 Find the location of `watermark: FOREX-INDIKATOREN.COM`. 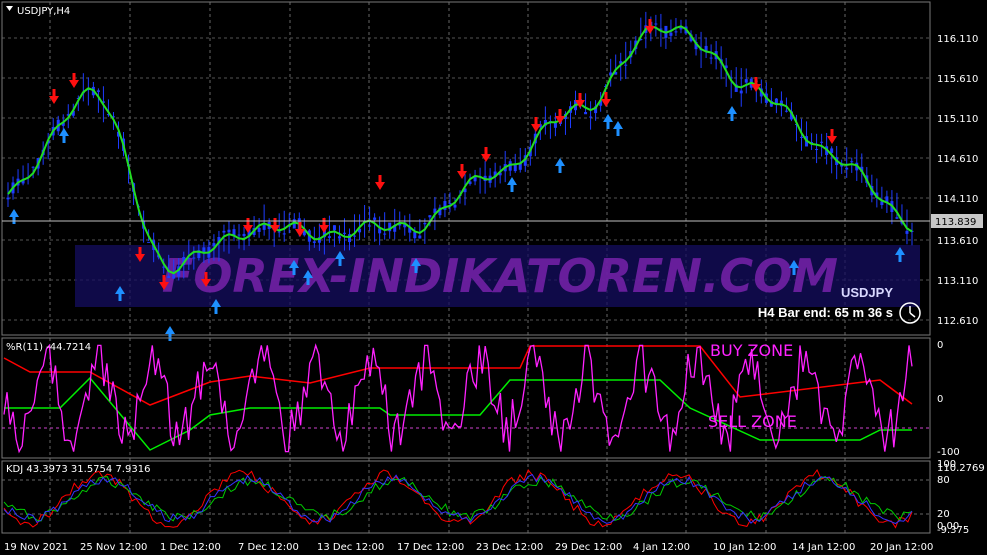

watermark: FOREX-INDIKATOREN.COM is located at coordinates (497, 276).